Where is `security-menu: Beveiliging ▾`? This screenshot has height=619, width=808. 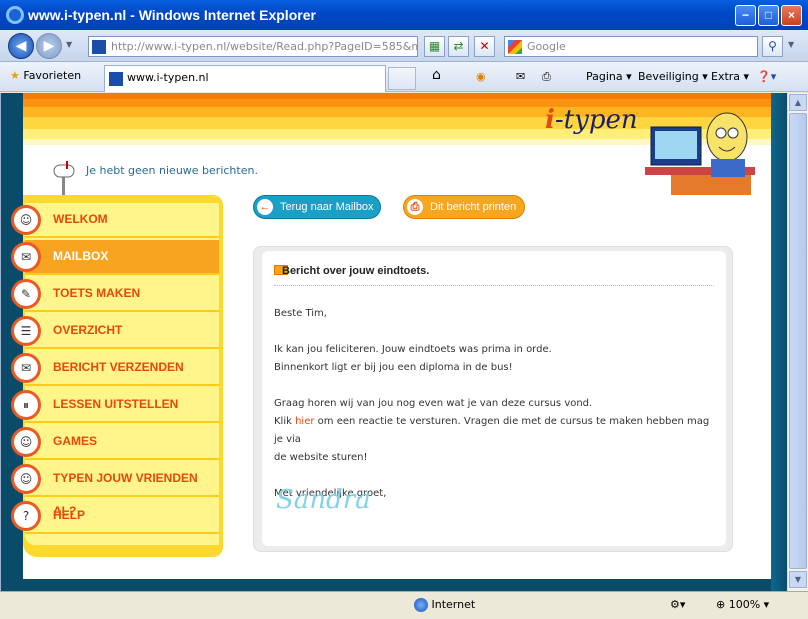 security-menu: Beveiliging ▾ is located at coordinates (673, 76).